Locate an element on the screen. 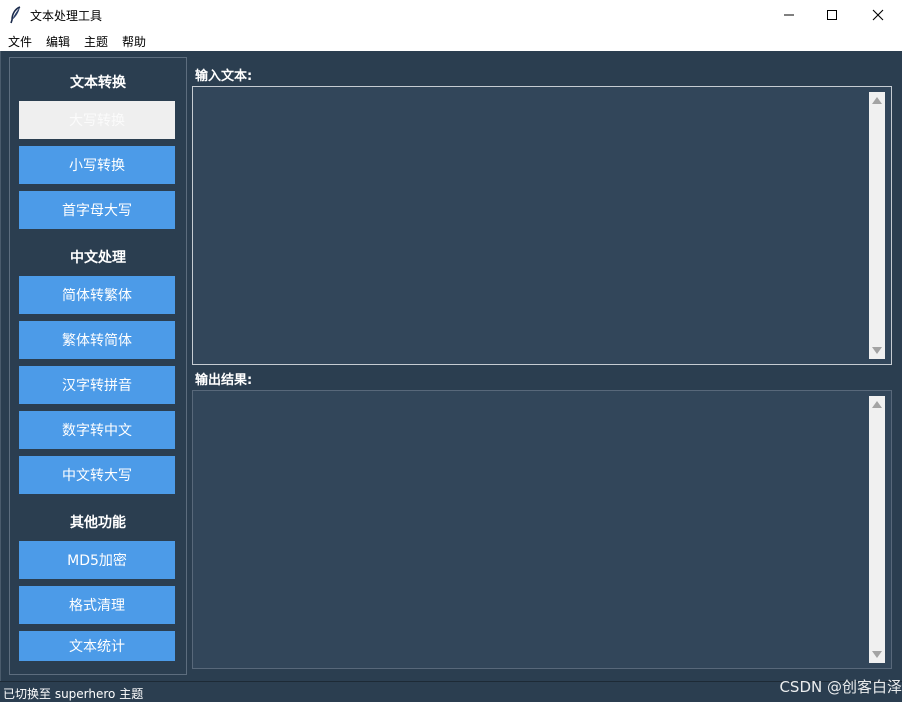  number-to-chinese-button: 数字转中文 is located at coordinates (97, 430).